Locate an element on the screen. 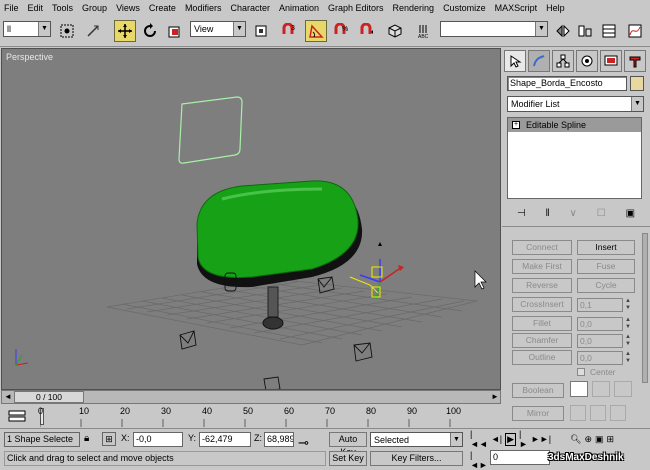  crossinsert-button: CrossInsert is located at coordinates (542, 304).